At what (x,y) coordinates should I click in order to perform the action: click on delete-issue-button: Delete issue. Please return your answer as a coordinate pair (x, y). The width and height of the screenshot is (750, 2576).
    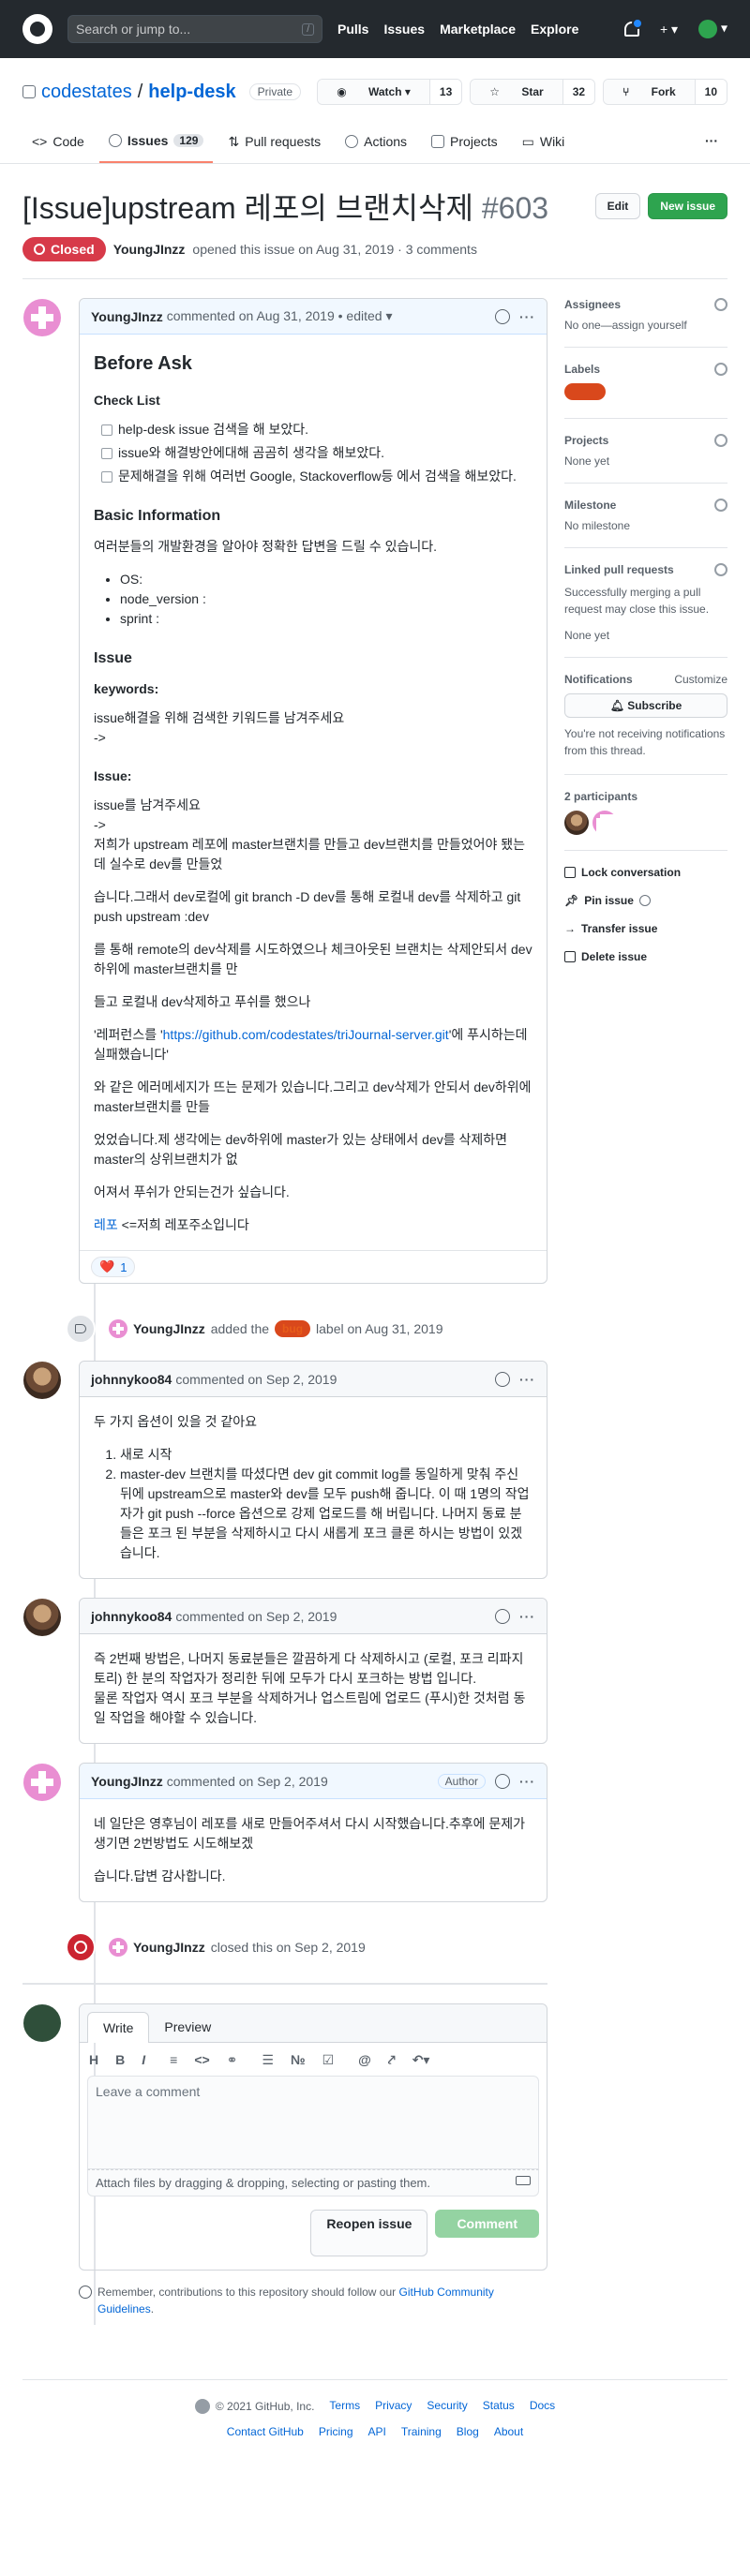
    Looking at the image, I should click on (646, 956).